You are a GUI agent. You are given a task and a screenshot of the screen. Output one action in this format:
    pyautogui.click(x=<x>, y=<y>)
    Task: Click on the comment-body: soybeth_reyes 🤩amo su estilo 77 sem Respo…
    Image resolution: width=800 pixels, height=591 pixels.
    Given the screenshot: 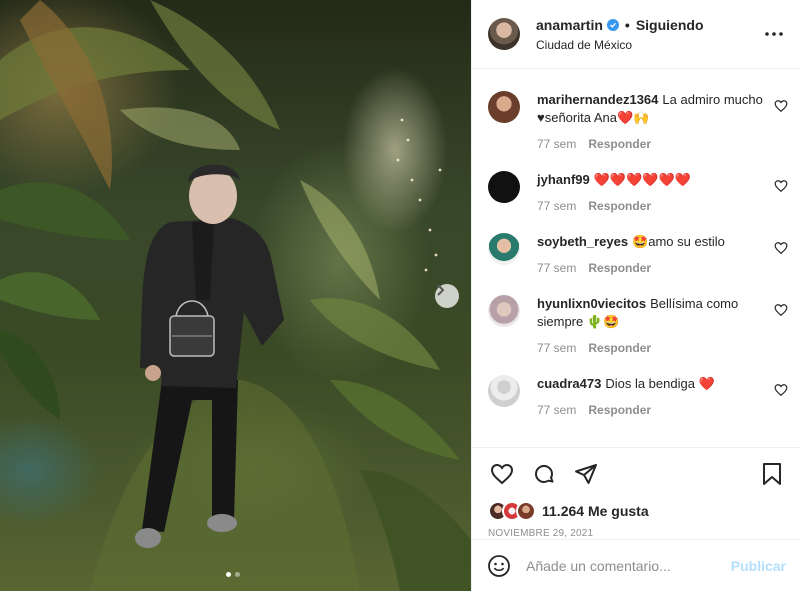 What is the action you would take?
    pyautogui.click(x=662, y=255)
    